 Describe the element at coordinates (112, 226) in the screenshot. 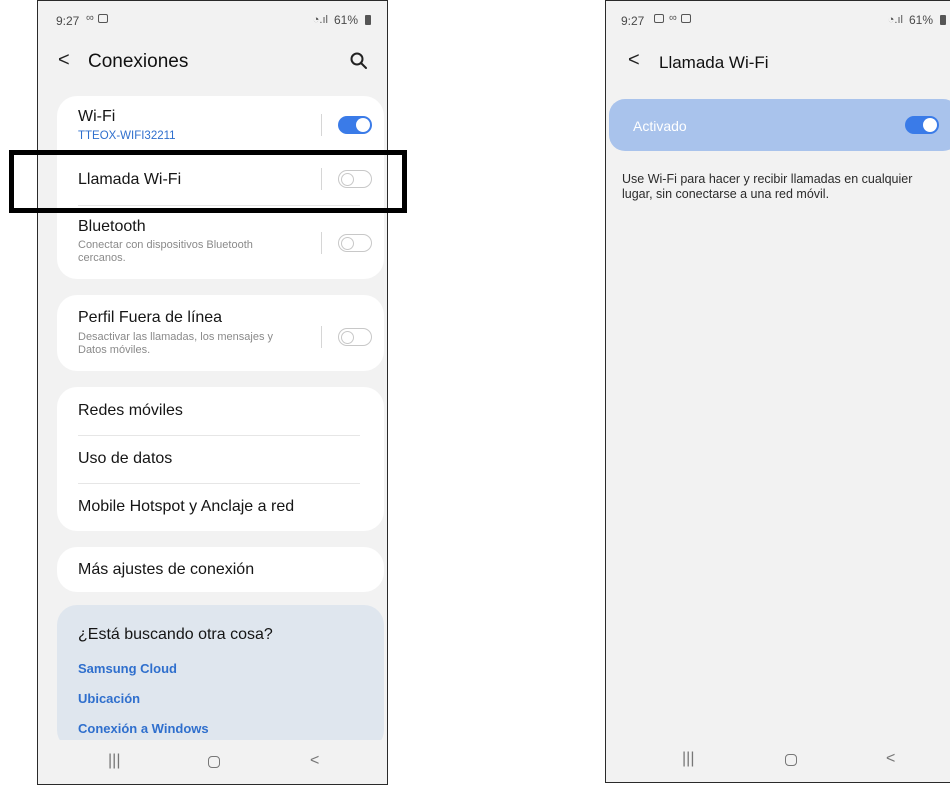

I see `bluetooth-title: Bluetooth` at that location.